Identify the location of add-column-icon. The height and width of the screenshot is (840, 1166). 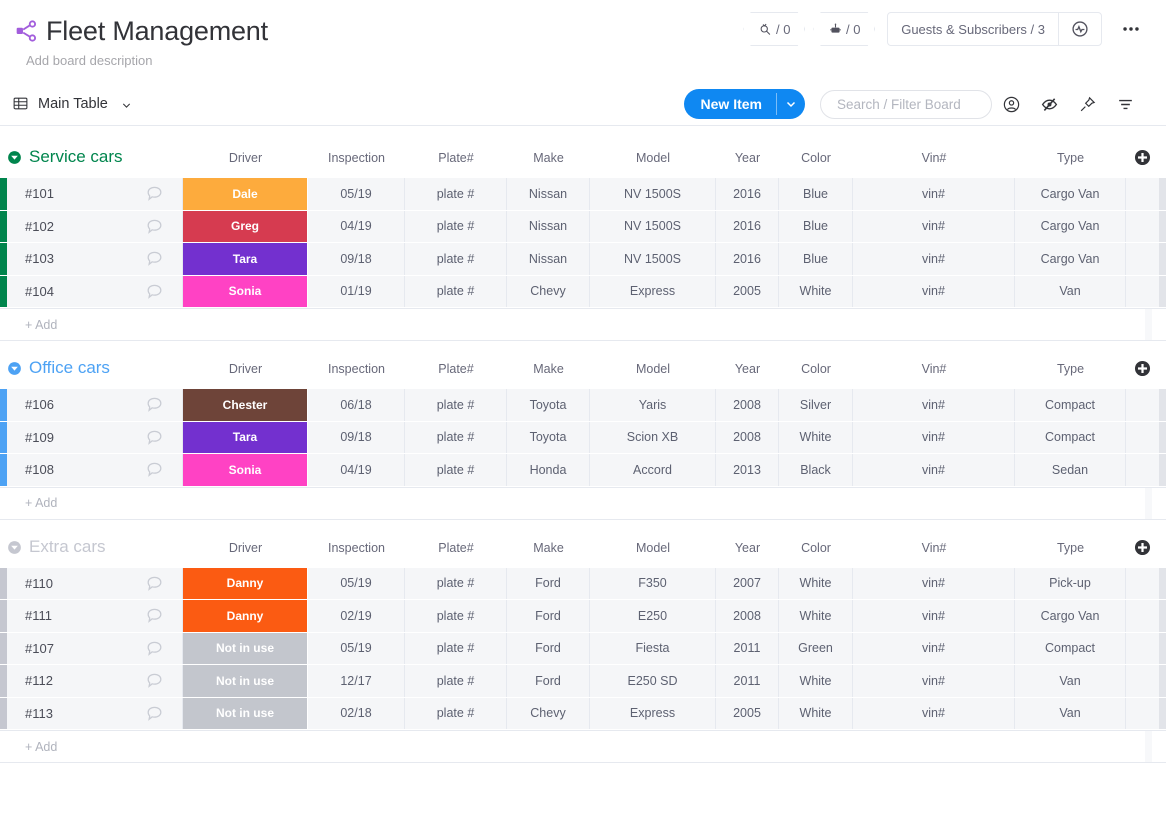
(1142, 547).